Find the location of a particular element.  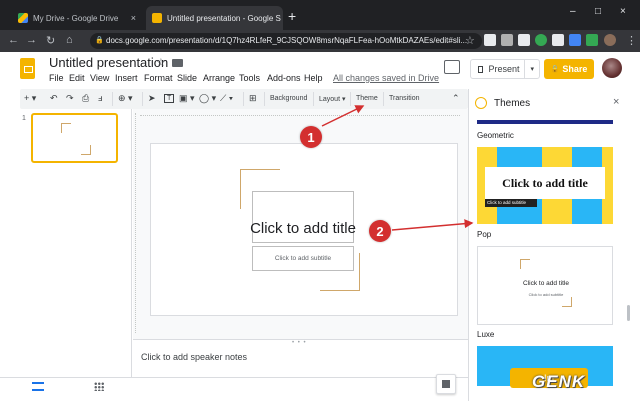

annotation-marker-1: 1 is located at coordinates (311, 137).